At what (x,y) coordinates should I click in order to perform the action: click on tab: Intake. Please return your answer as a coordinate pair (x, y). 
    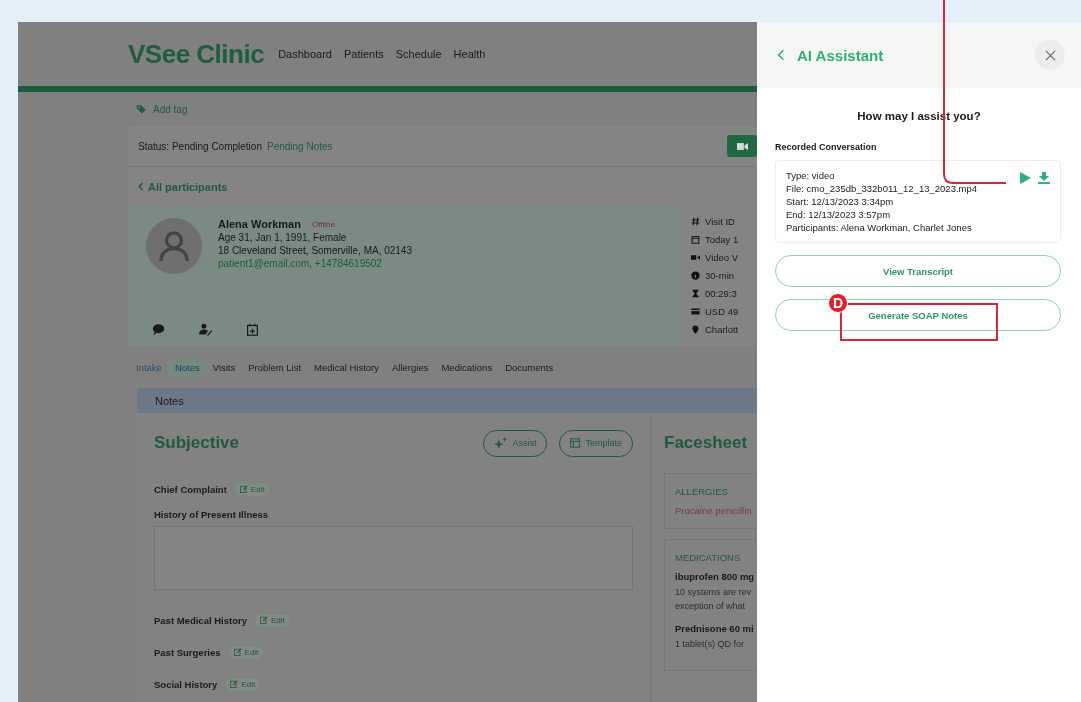
    Looking at the image, I should click on (149, 367).